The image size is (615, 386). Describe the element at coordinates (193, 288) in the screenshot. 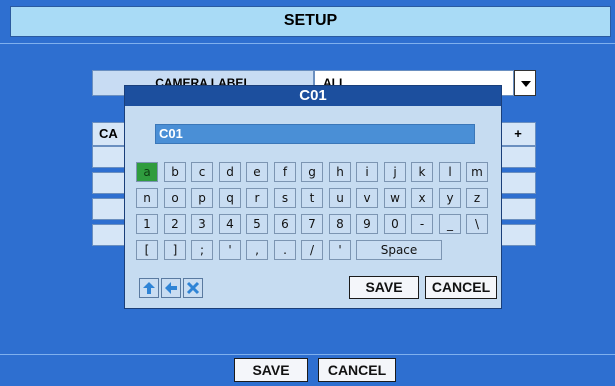

I see `close-icon` at that location.